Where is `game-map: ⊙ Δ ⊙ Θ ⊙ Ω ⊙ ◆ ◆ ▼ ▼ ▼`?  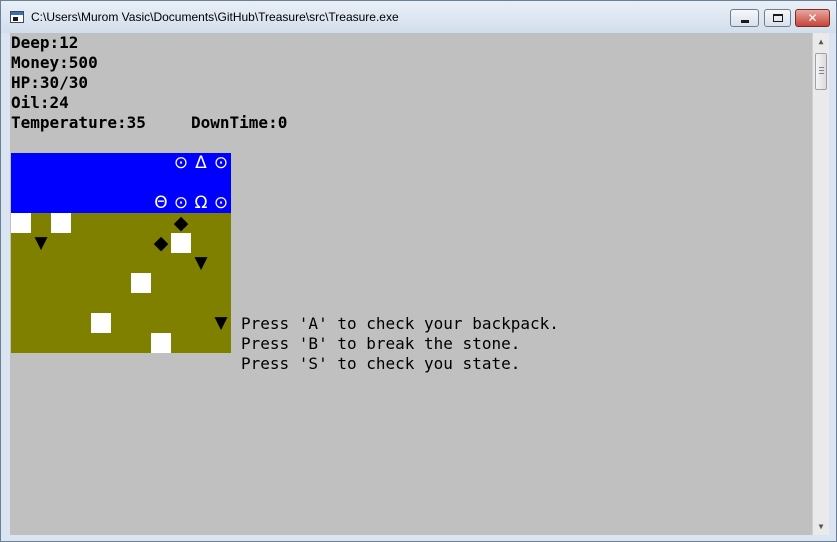 game-map: ⊙ Δ ⊙ Θ ⊙ Ω ⊙ ◆ ◆ ▼ ▼ ▼ is located at coordinates (121, 253).